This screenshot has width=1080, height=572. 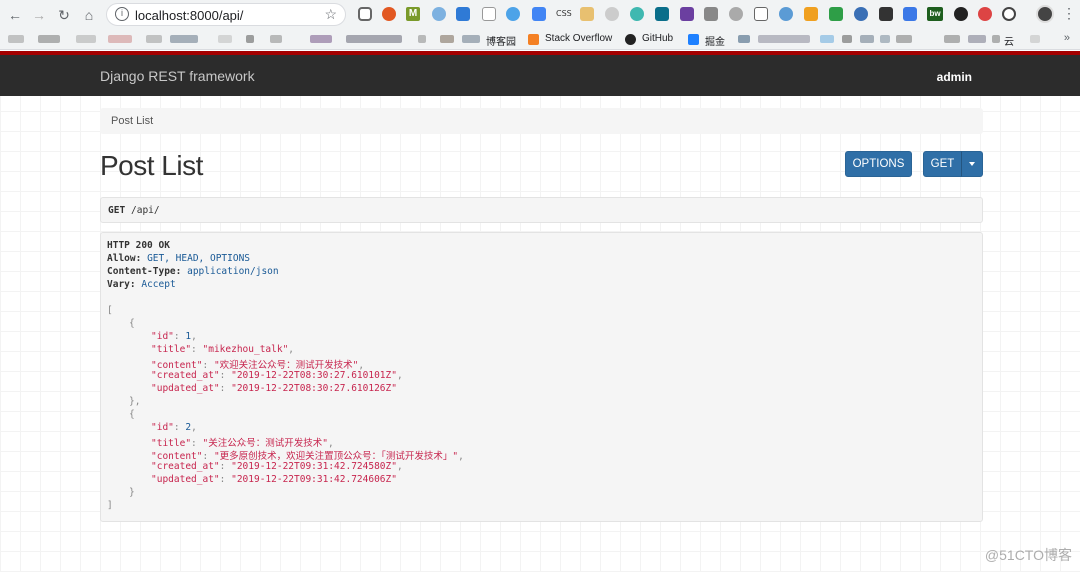 I want to click on site-info-icon: i, so click(x=122, y=14).